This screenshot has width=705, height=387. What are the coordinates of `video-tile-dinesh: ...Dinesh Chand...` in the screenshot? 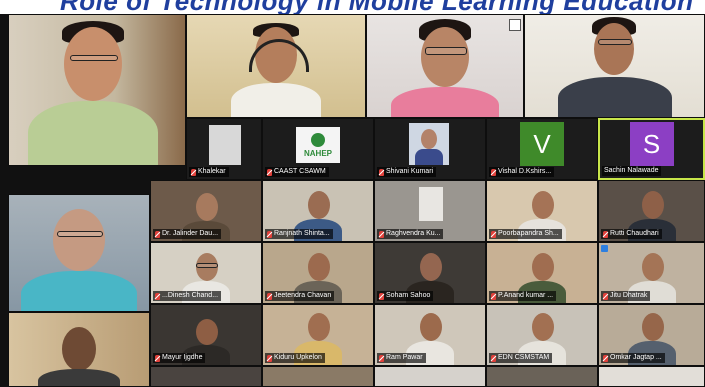 It's located at (206, 273).